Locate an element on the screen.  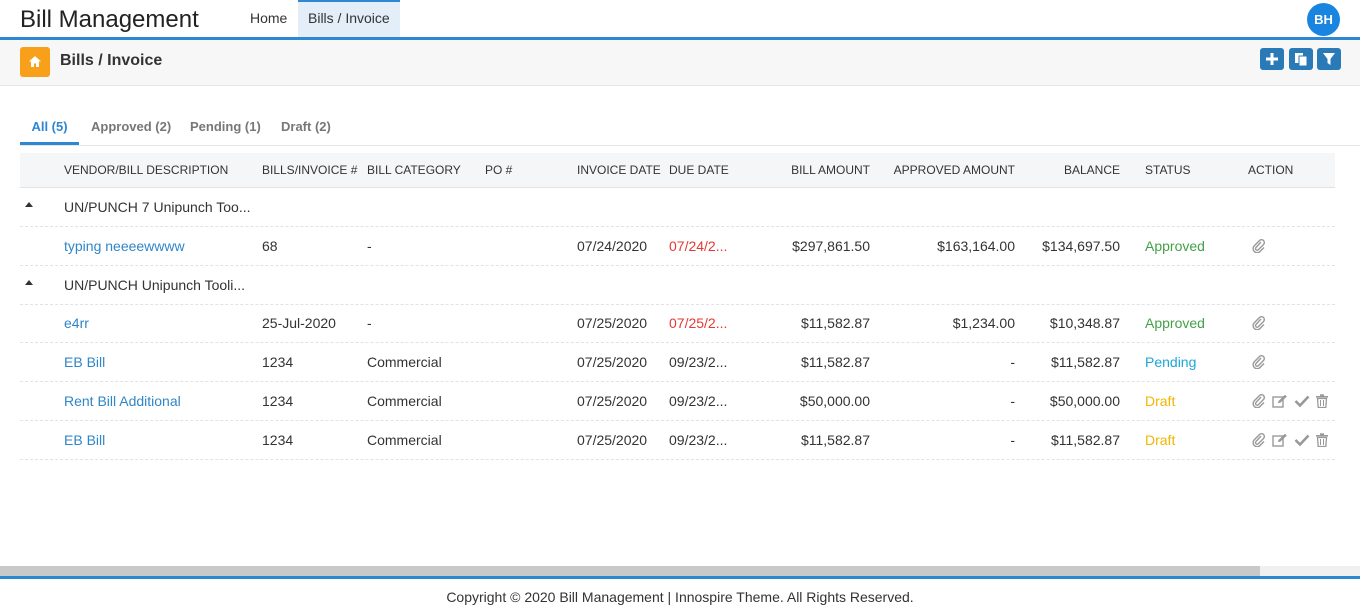
col-due-date: DUE DATE is located at coordinates (699, 170).